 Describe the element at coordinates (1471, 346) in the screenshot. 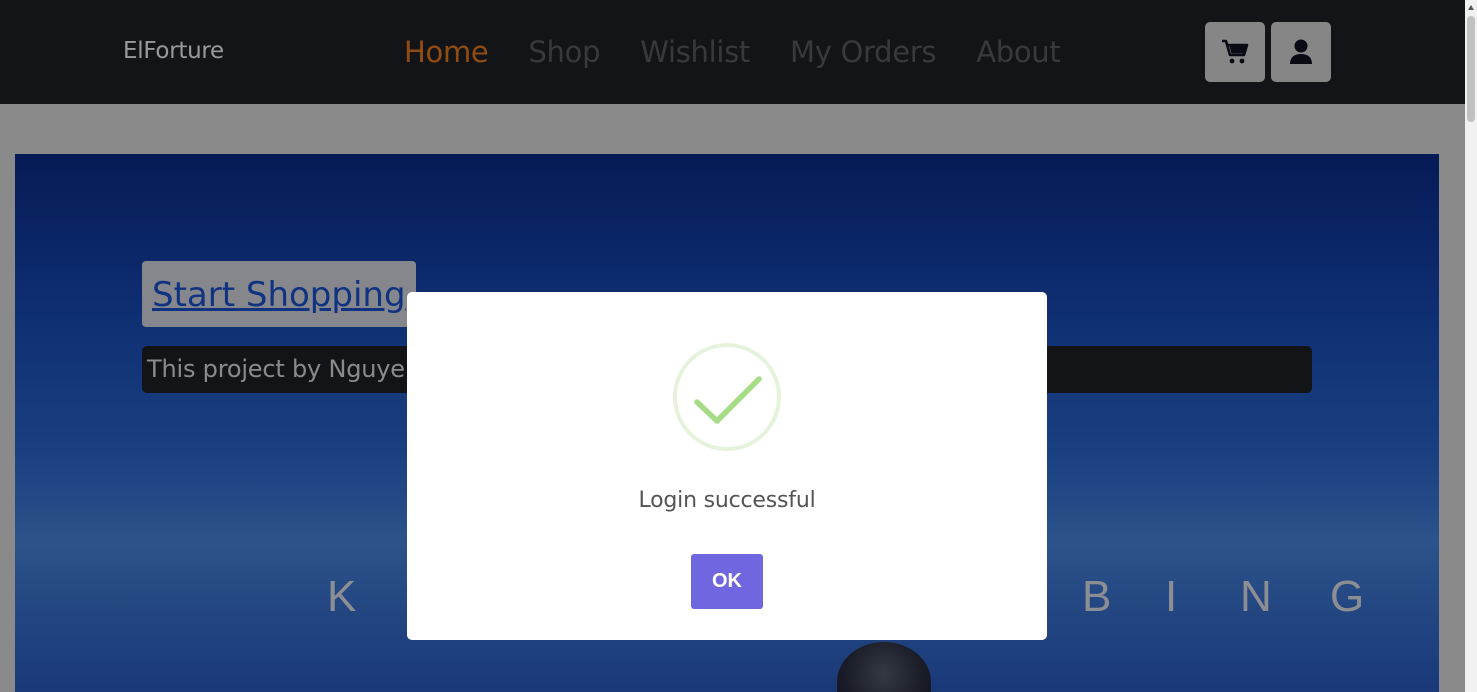

I see `page-scrollbar` at that location.